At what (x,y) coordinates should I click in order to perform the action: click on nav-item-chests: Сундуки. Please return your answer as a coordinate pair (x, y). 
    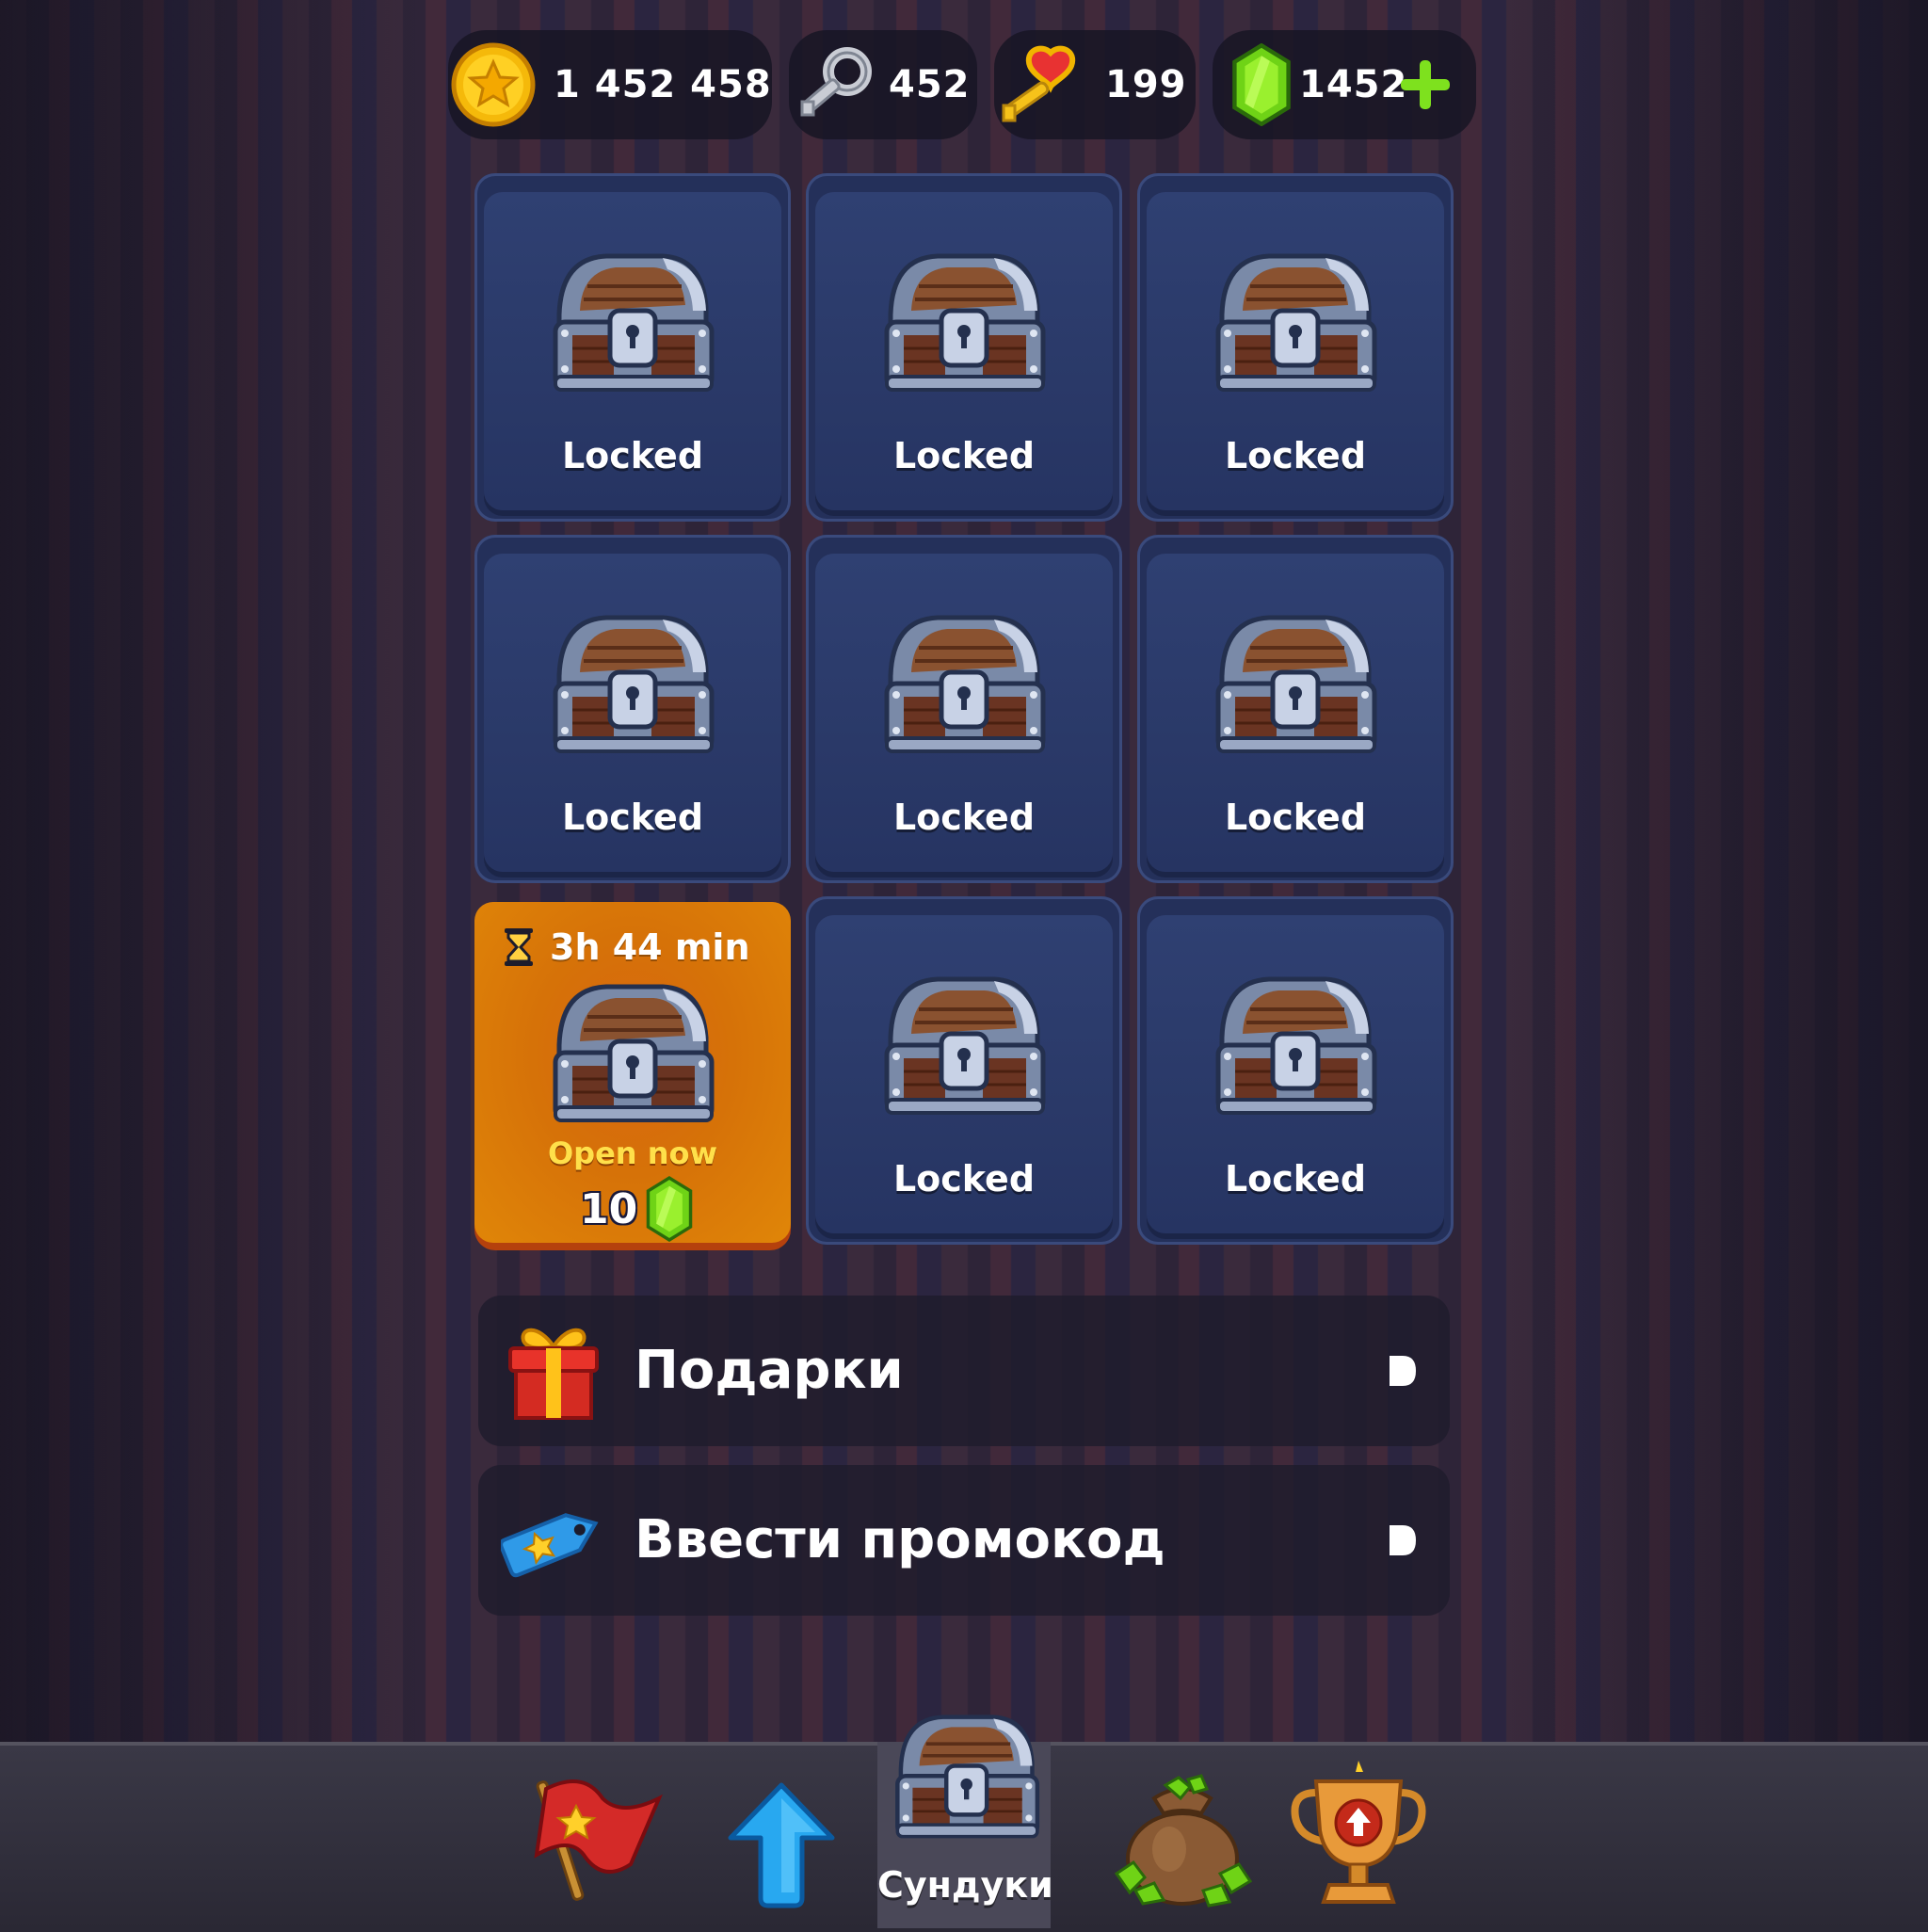
    Looking at the image, I should click on (965, 1835).